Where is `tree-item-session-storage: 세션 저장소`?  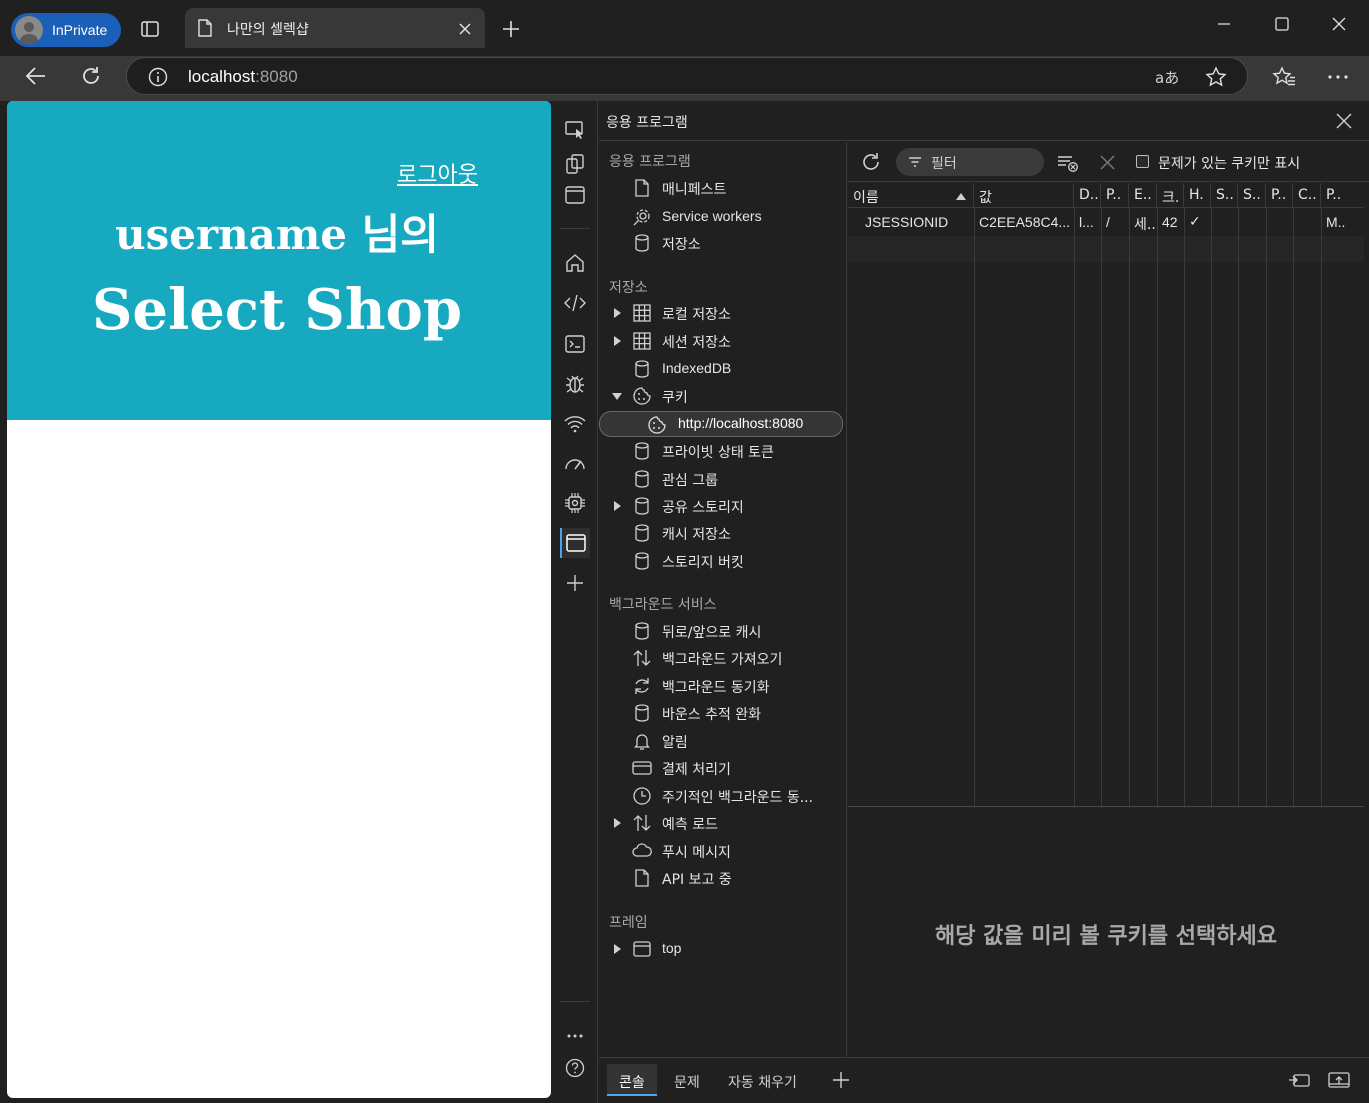
tree-item-session-storage: 세션 저장소 is located at coordinates (722, 341).